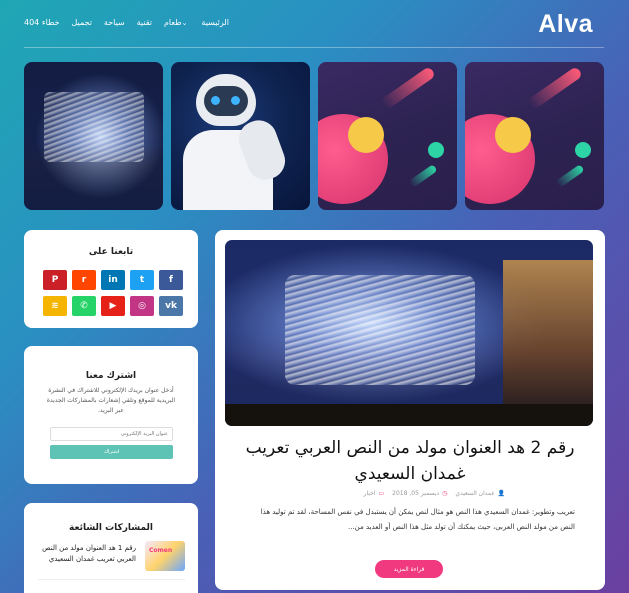 This screenshot has width=629, height=593. Describe the element at coordinates (114, 22) in the screenshot. I see `nav-item-tourism: سياحة` at that location.